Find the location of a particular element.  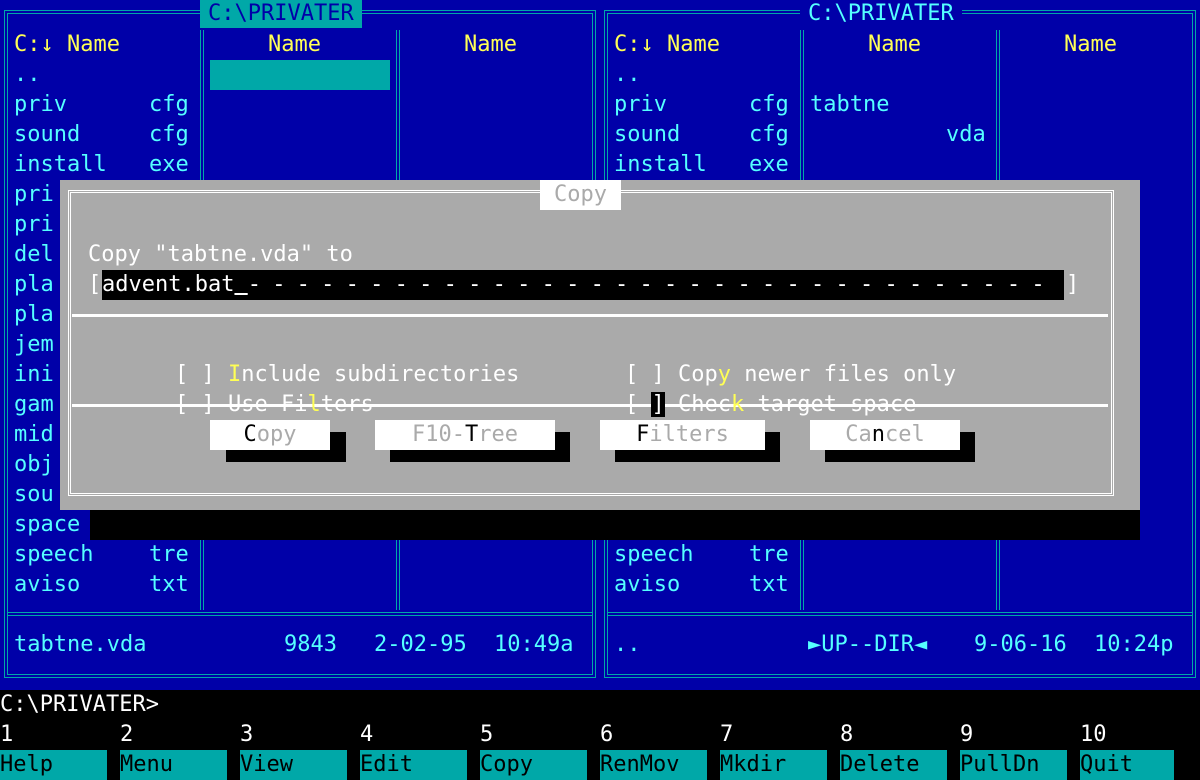

fkey-help: 1 Help is located at coordinates (60, 750).